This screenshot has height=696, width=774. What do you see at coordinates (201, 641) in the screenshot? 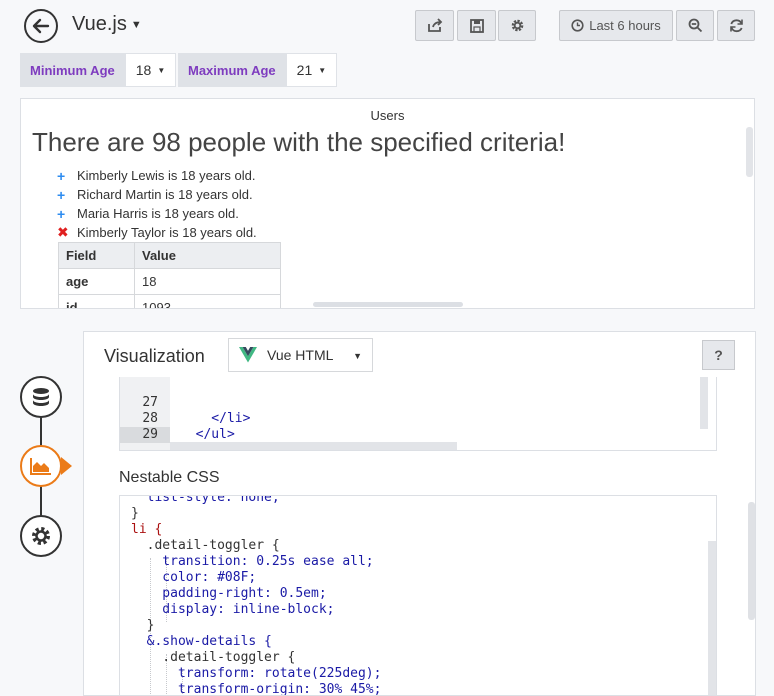
I see `code-text: &.show-details {` at bounding box center [201, 641].